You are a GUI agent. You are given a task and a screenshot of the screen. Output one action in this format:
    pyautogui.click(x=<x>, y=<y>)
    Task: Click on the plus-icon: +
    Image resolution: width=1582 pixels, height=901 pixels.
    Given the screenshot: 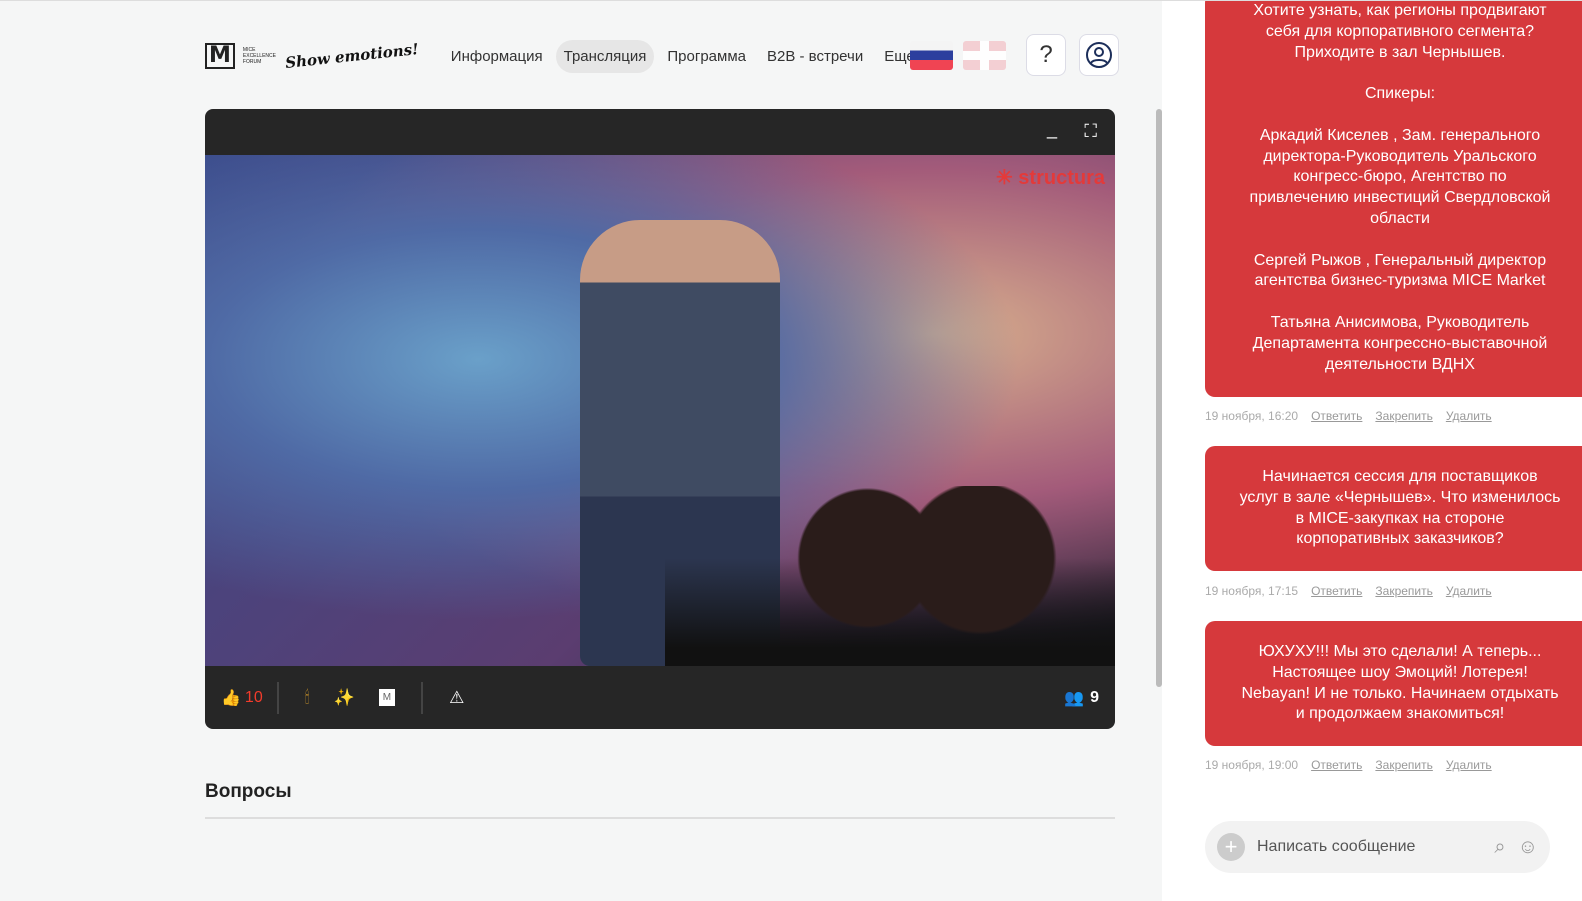 What is the action you would take?
    pyautogui.click(x=1231, y=847)
    